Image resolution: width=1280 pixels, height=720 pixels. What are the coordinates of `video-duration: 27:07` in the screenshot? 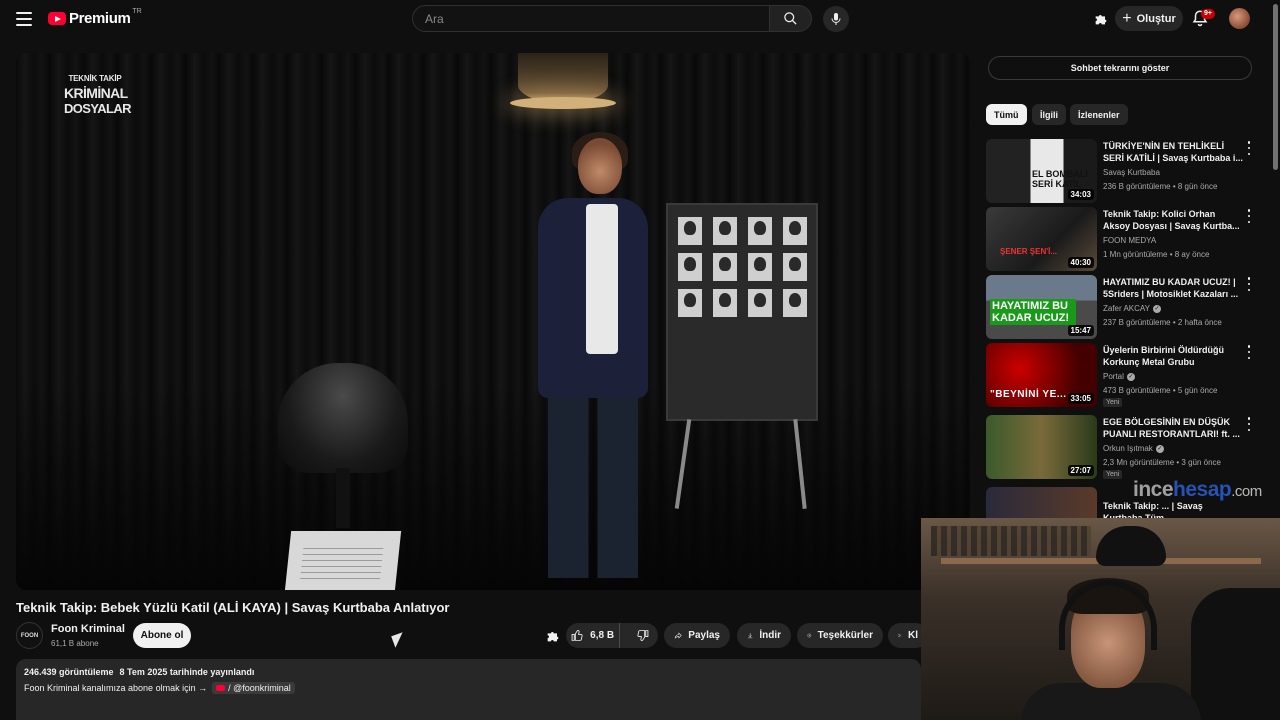 It's located at (1080, 470).